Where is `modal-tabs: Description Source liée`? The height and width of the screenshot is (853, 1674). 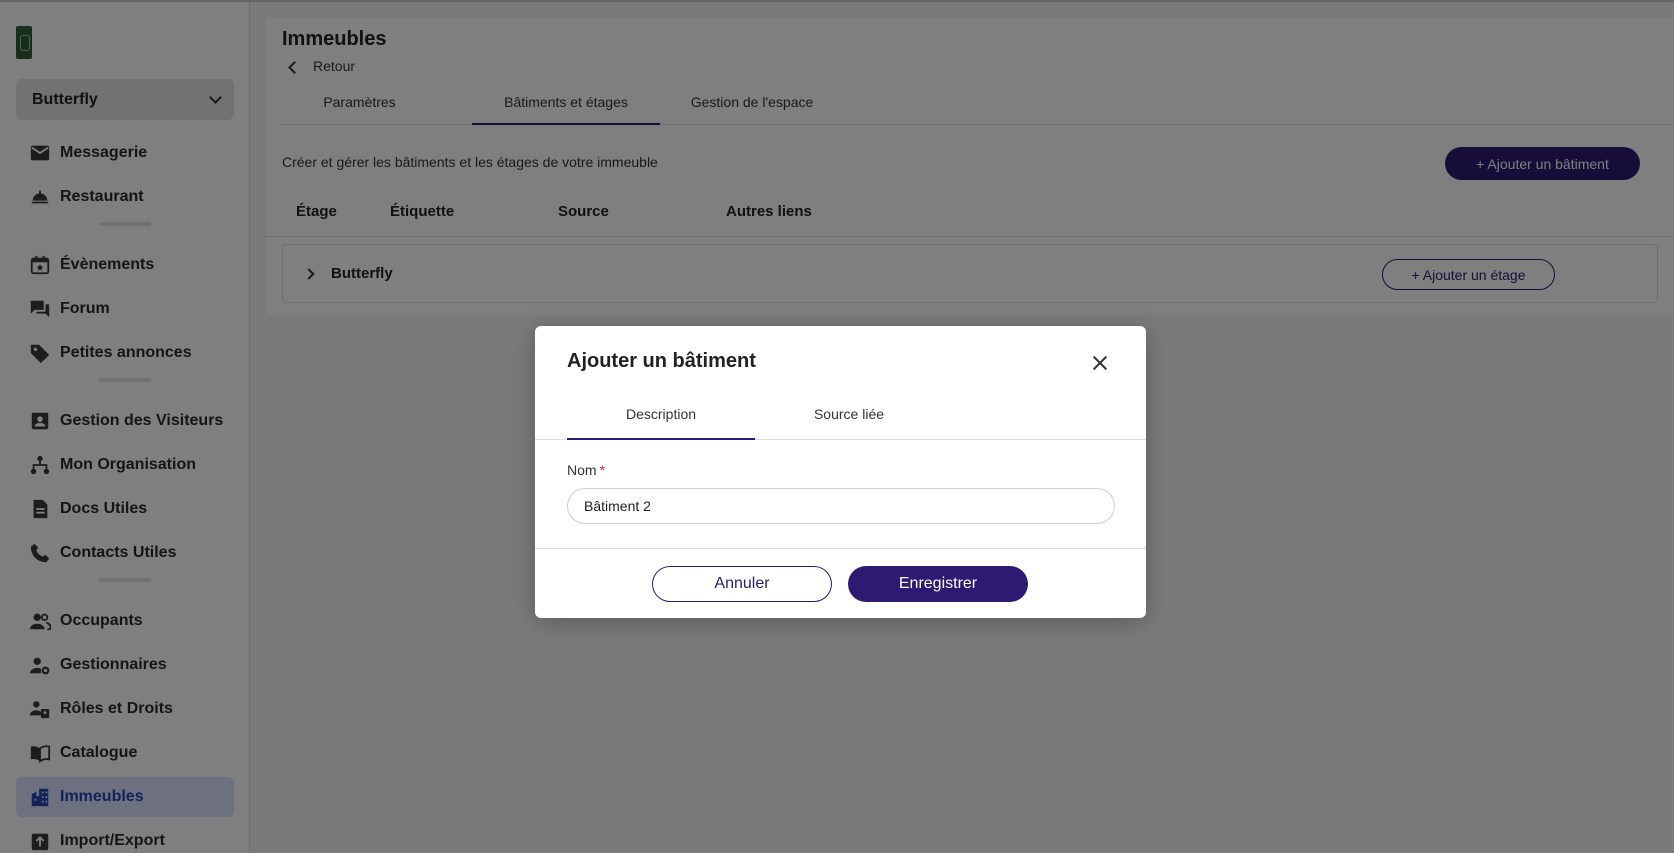
modal-tabs: Description Source liée is located at coordinates (840, 422).